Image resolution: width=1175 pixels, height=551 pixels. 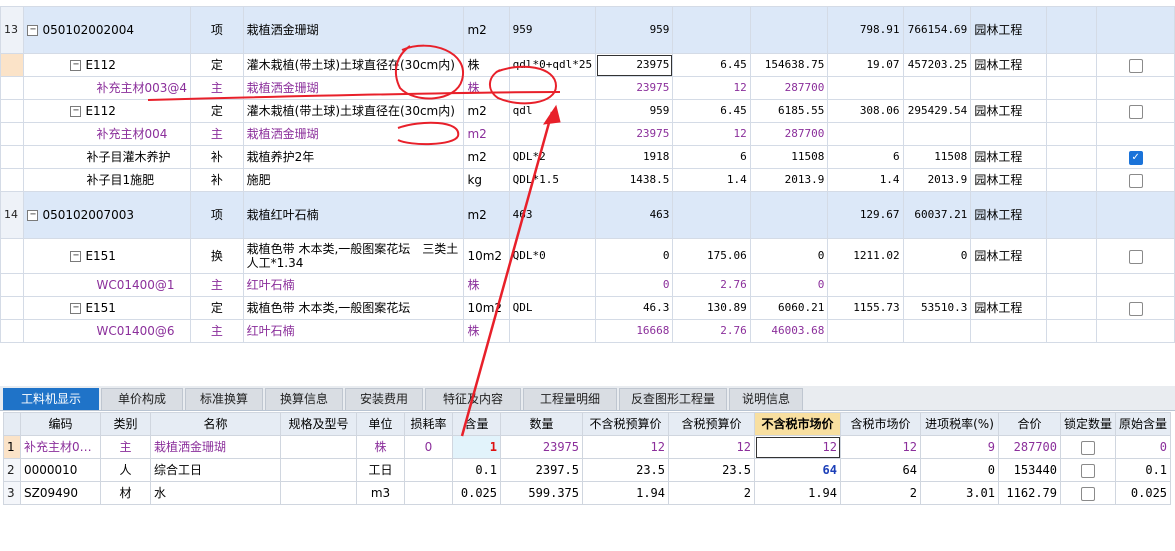 What do you see at coordinates (797, 447) in the screenshot?
I see `market-price-excl-cell: 12` at bounding box center [797, 447].